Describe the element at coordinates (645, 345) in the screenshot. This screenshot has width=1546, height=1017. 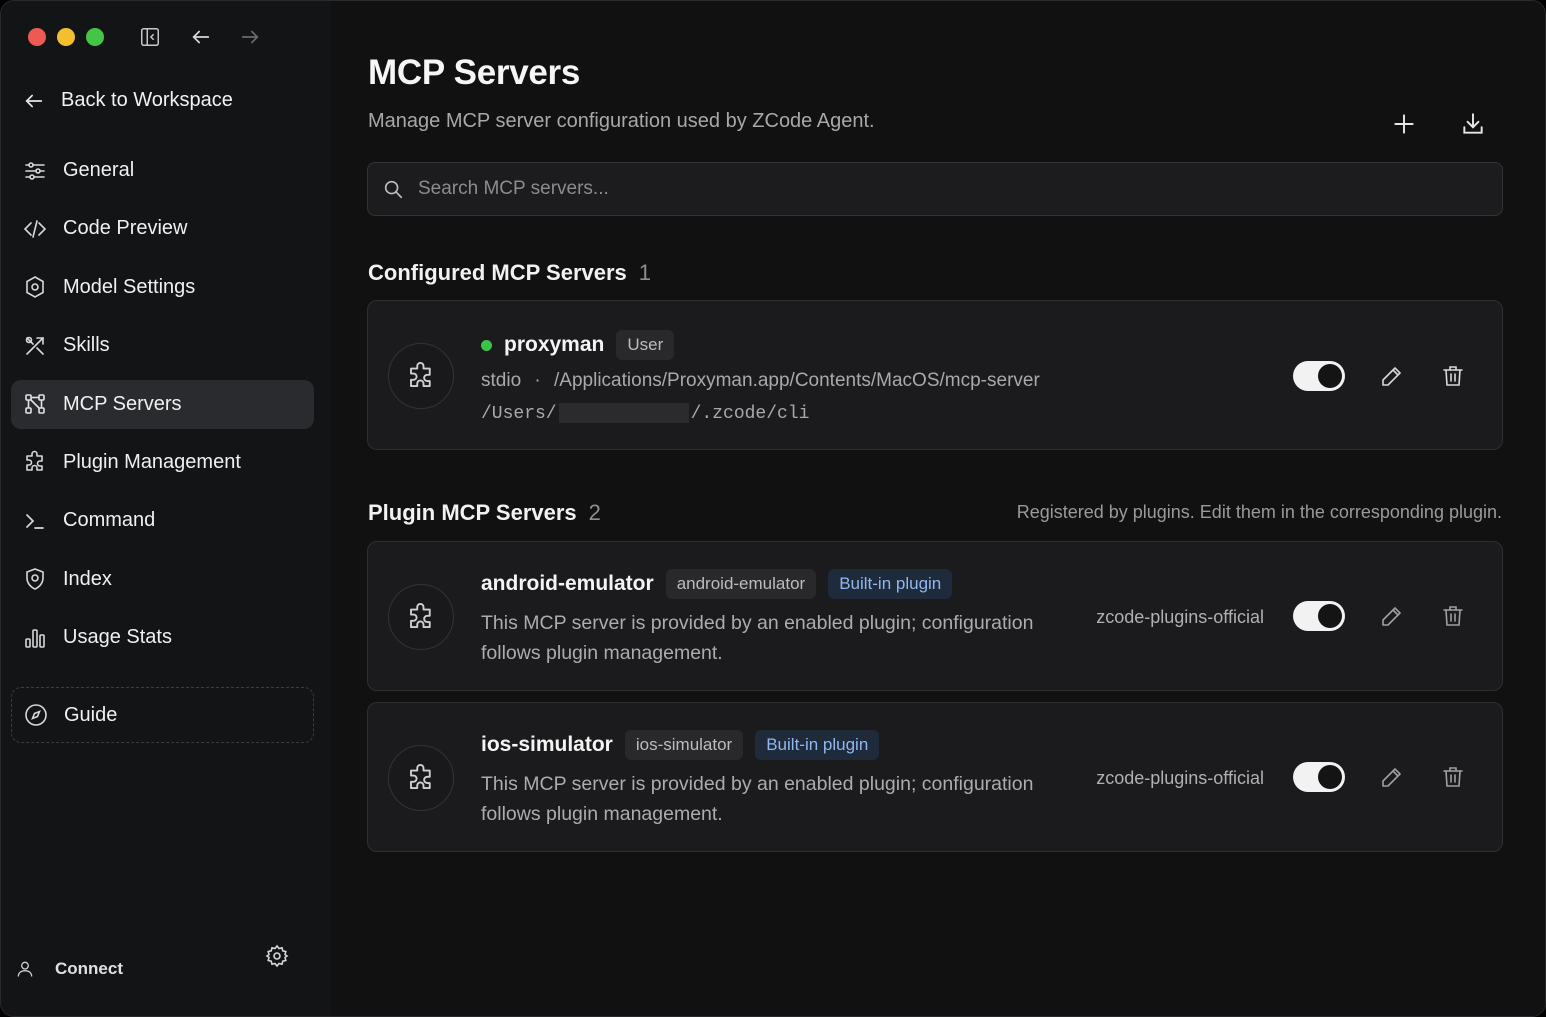
I see `scope-tag: User` at that location.